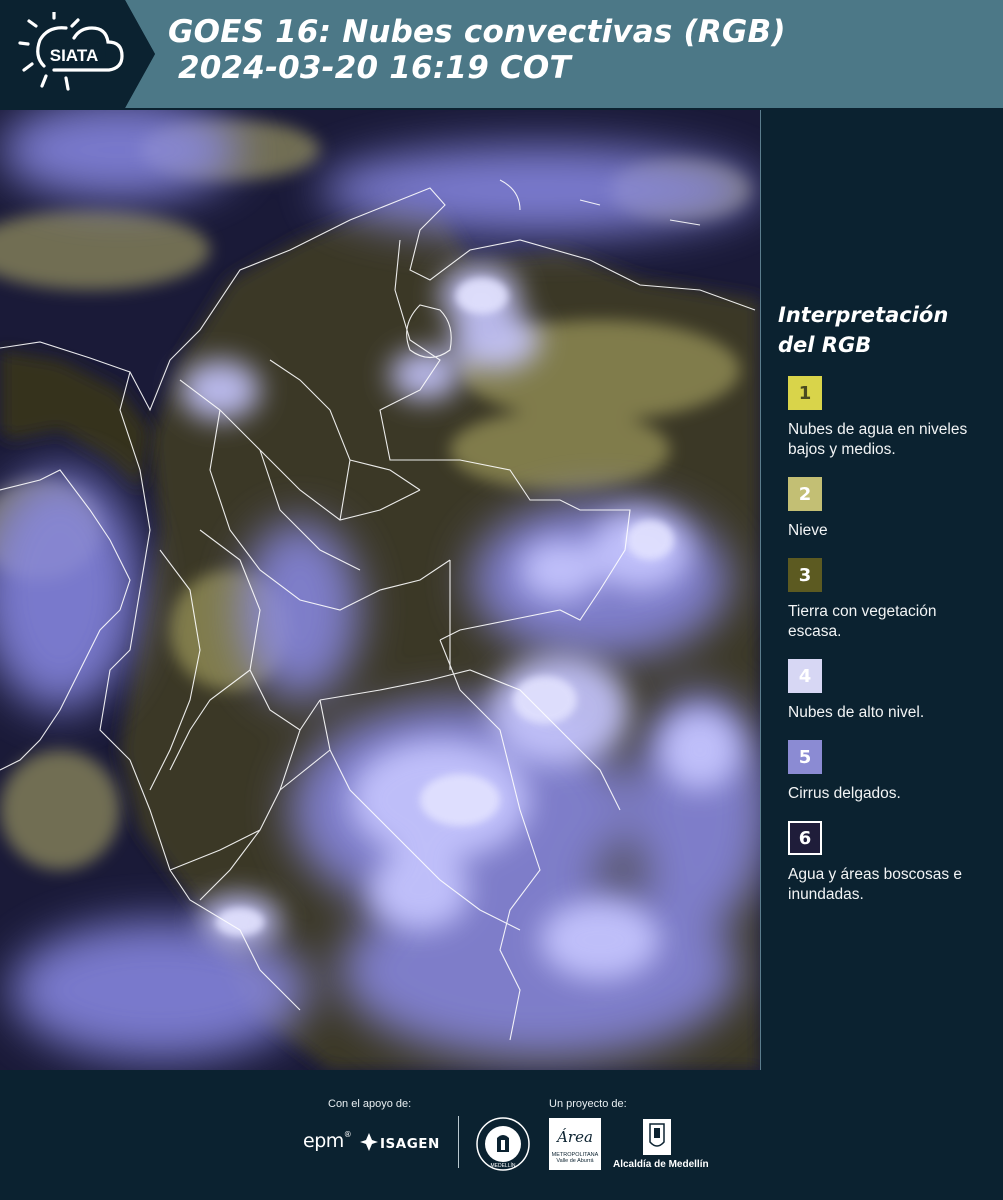 The width and height of the screenshot is (1003, 1200). I want to click on legend-number-2: 2, so click(805, 494).